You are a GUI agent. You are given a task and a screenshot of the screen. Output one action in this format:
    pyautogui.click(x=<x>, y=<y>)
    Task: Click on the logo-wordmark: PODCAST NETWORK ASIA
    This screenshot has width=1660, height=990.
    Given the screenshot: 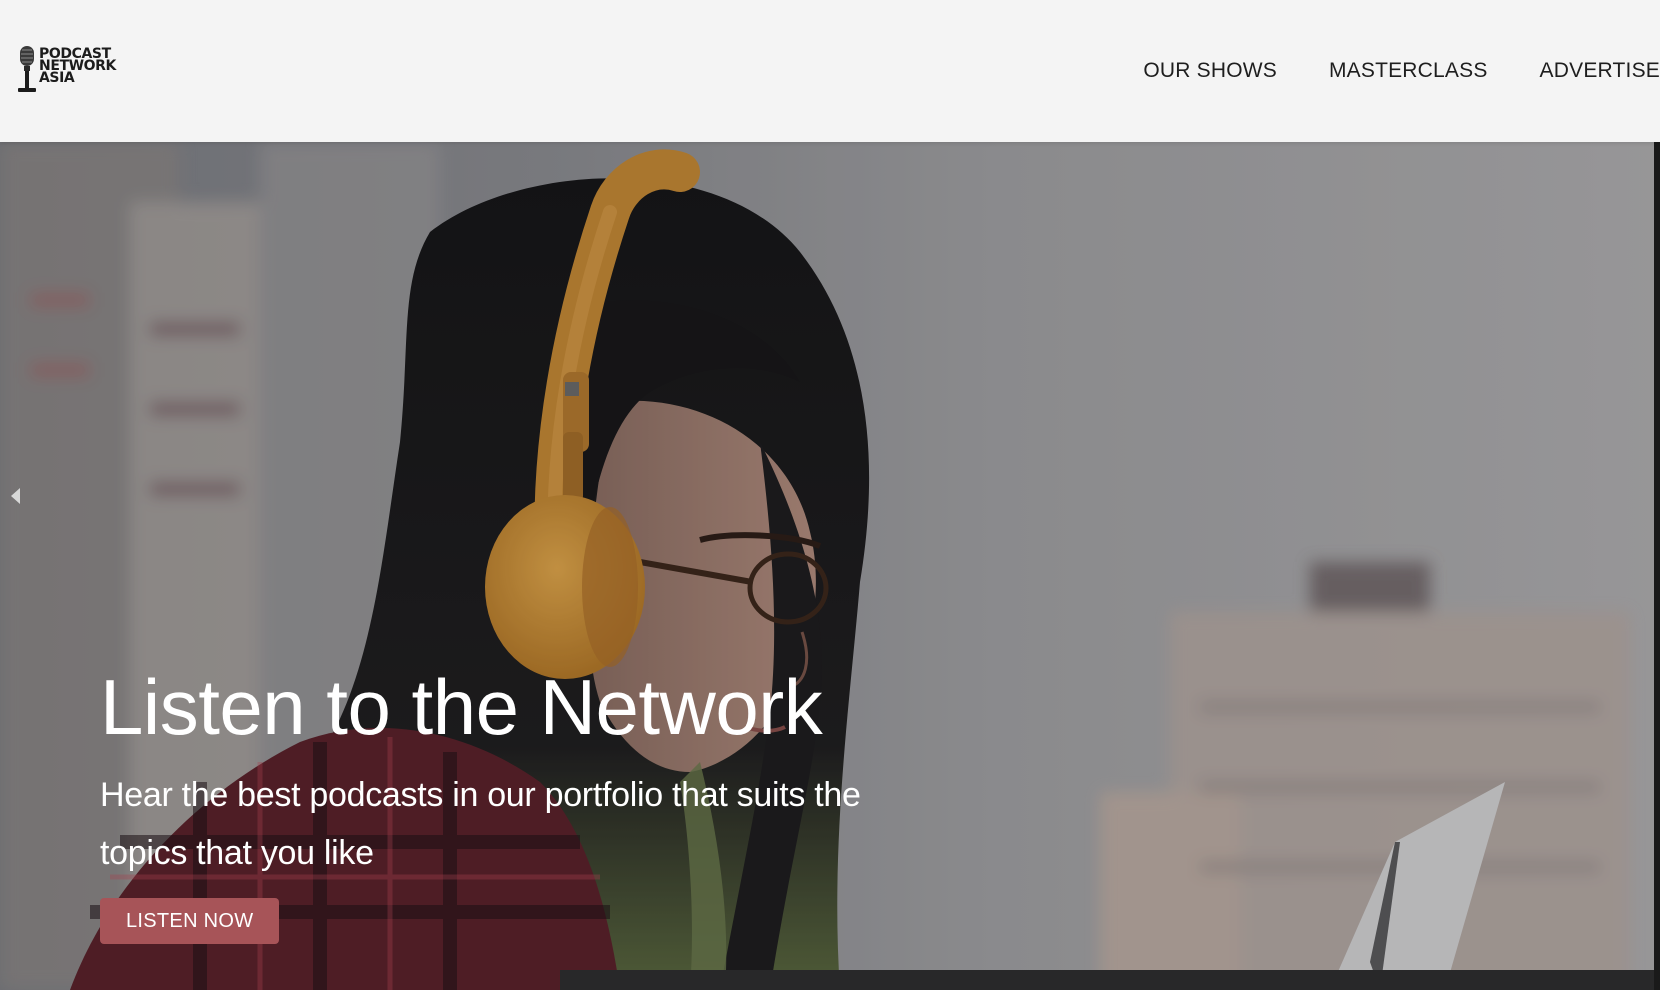 What is the action you would take?
    pyautogui.click(x=77, y=66)
    